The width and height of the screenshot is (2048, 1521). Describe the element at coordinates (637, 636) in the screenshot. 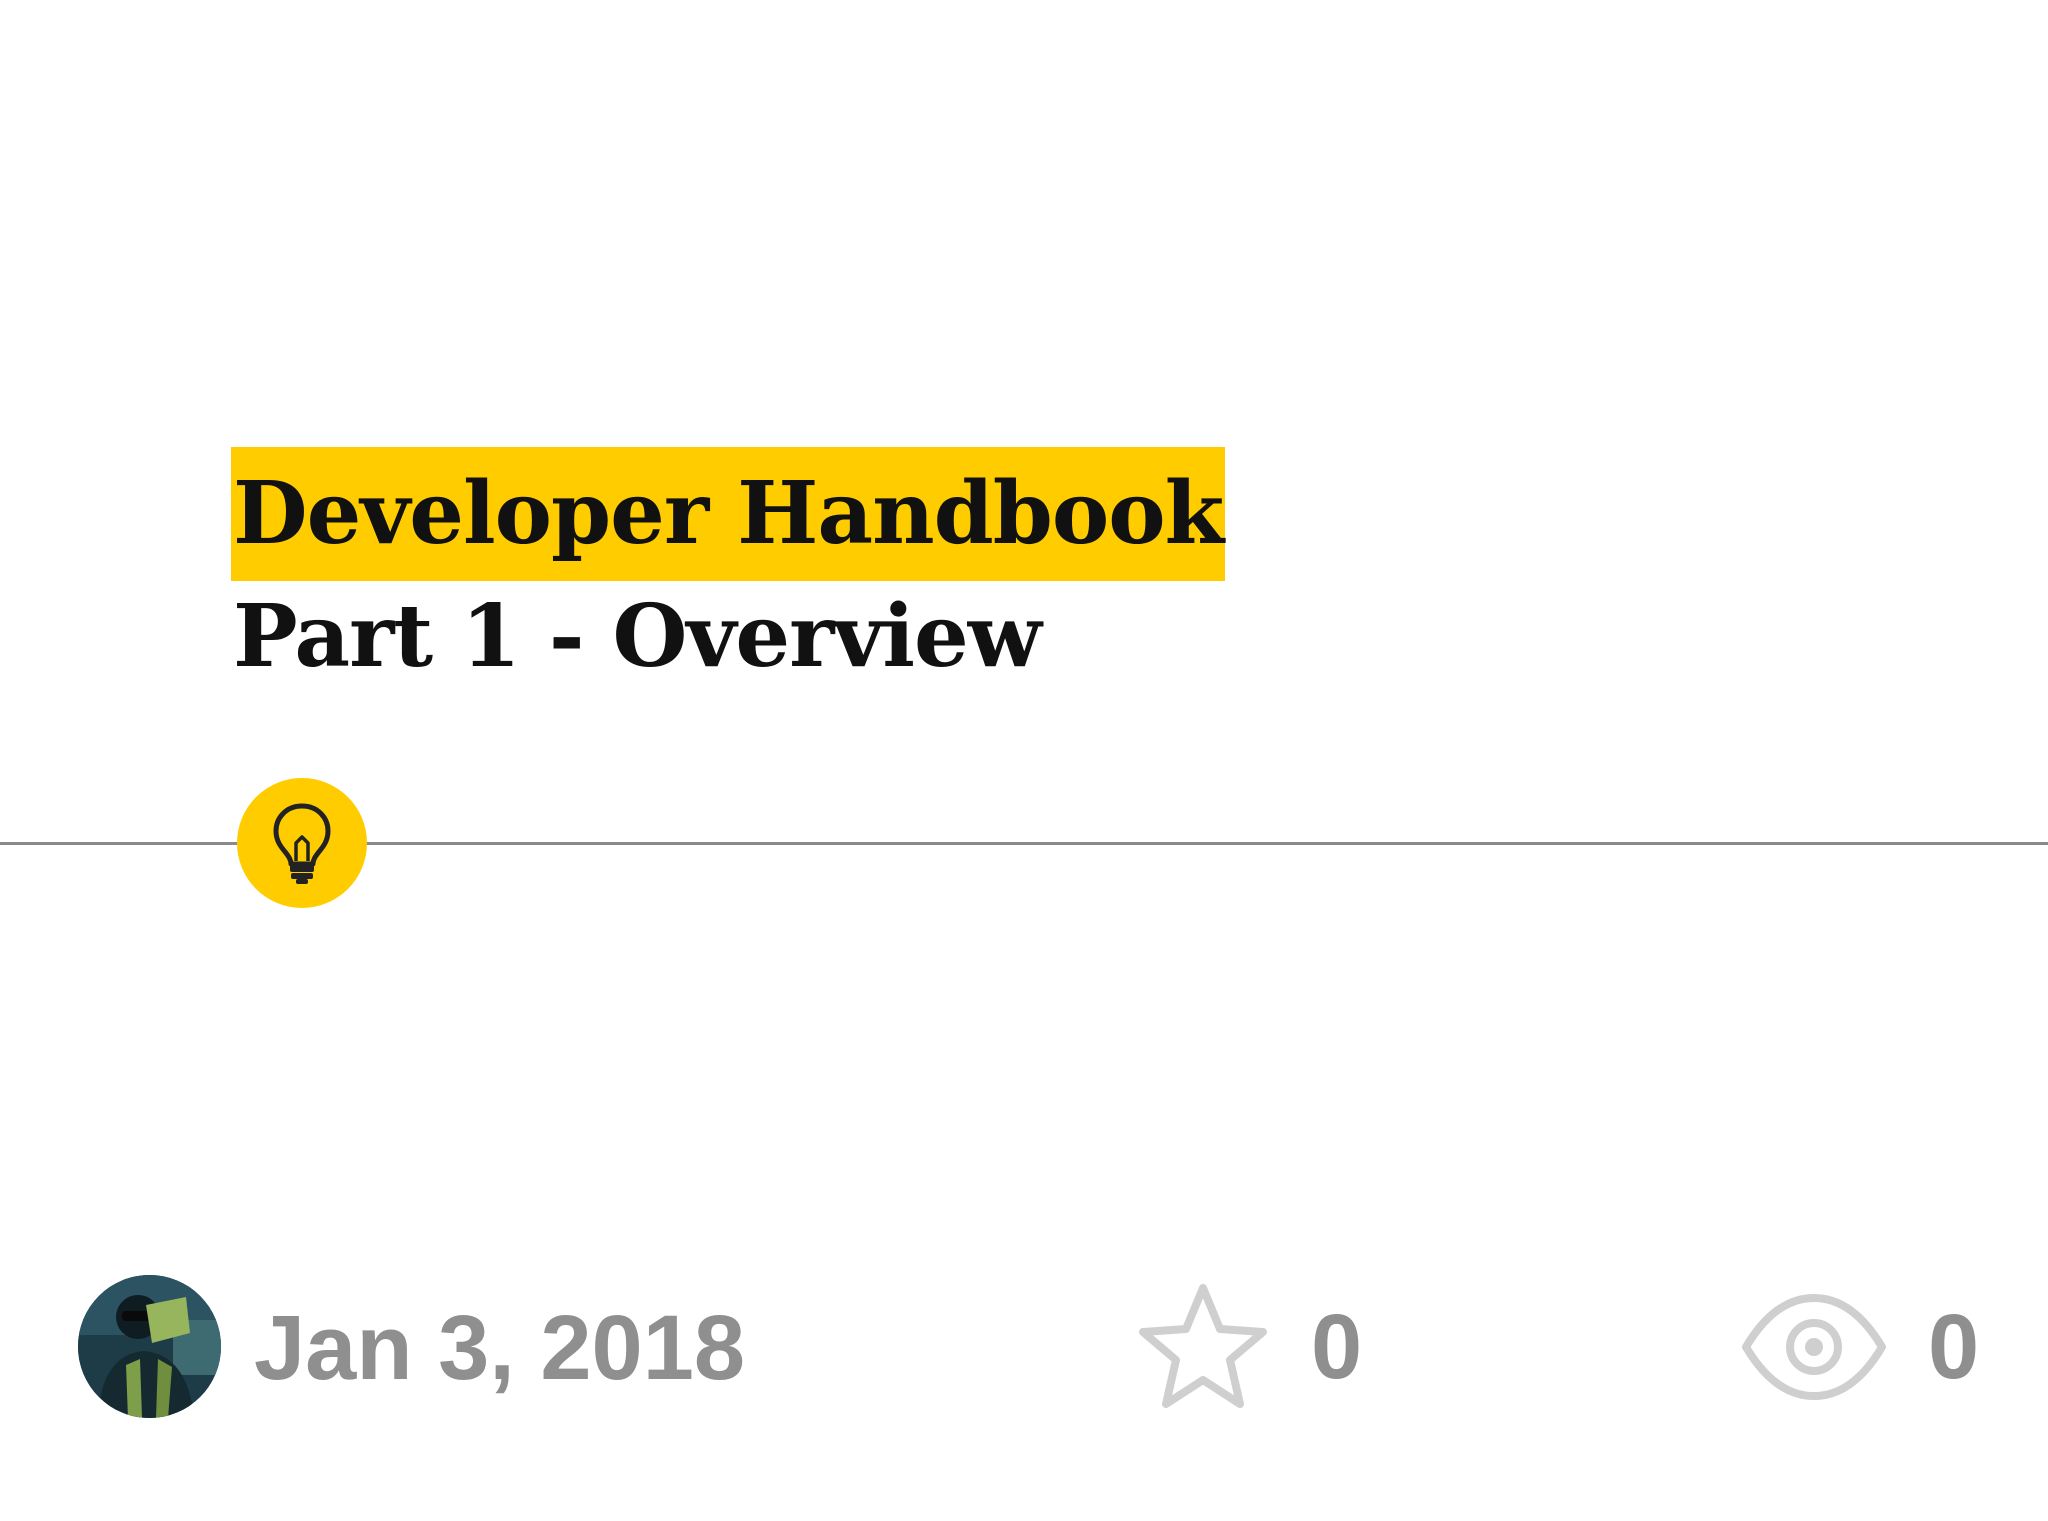

I see `card-subtitle: Part 1 - Overview` at that location.